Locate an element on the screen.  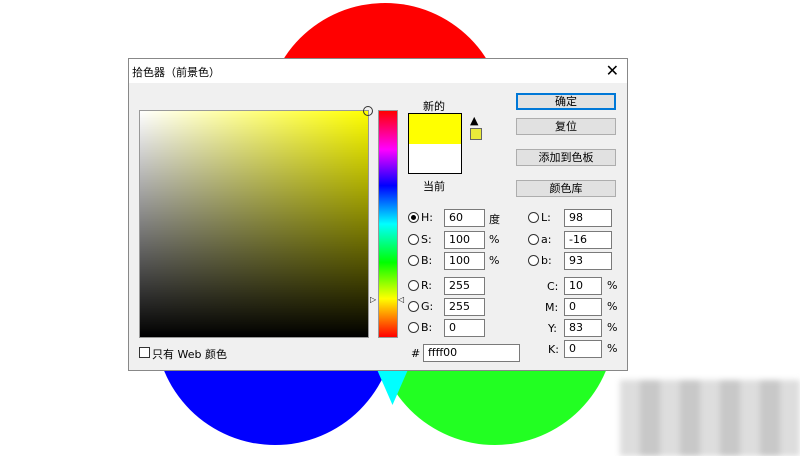
label-r: R: is located at coordinates (427, 285).